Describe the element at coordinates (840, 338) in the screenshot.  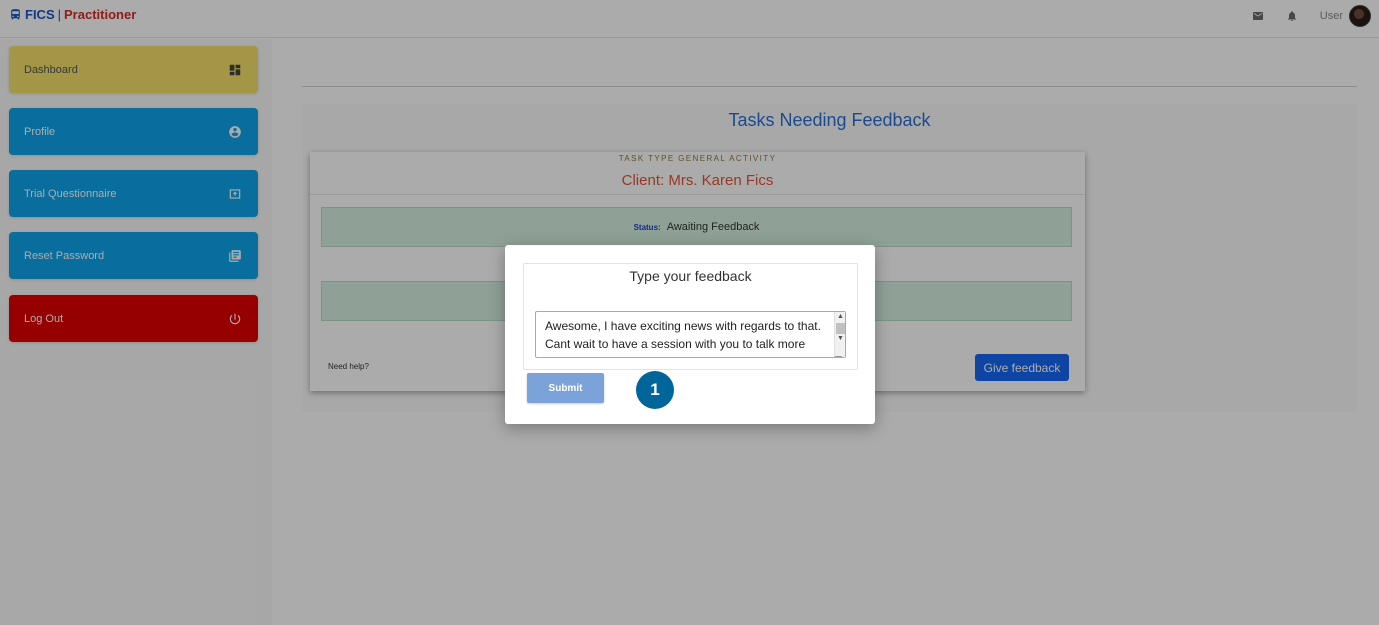
I see `scroll-down-icon: ▼` at that location.